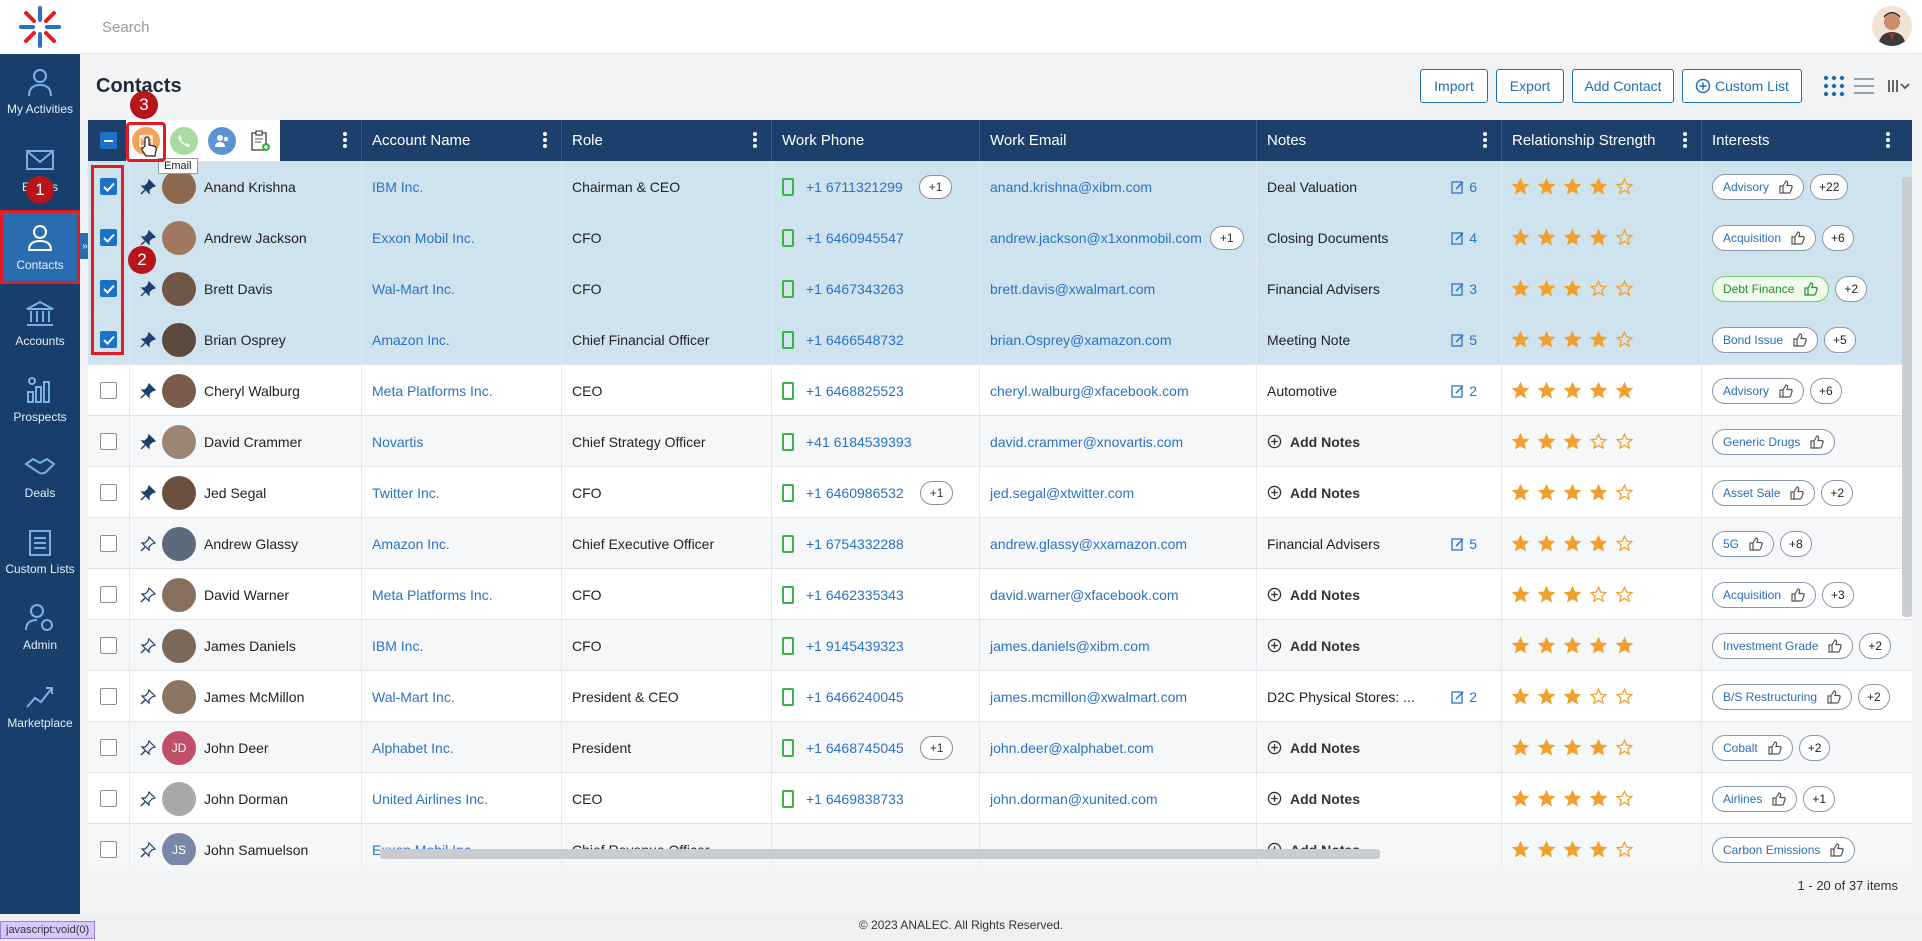 The height and width of the screenshot is (941, 1922). What do you see at coordinates (545, 140) in the screenshot?
I see `column-menu-icon` at bounding box center [545, 140].